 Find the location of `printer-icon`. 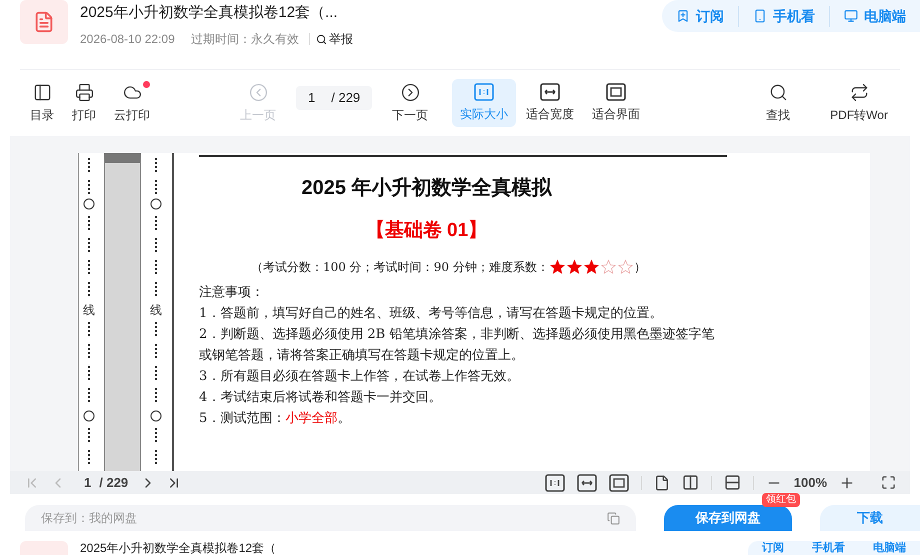

printer-icon is located at coordinates (84, 92).